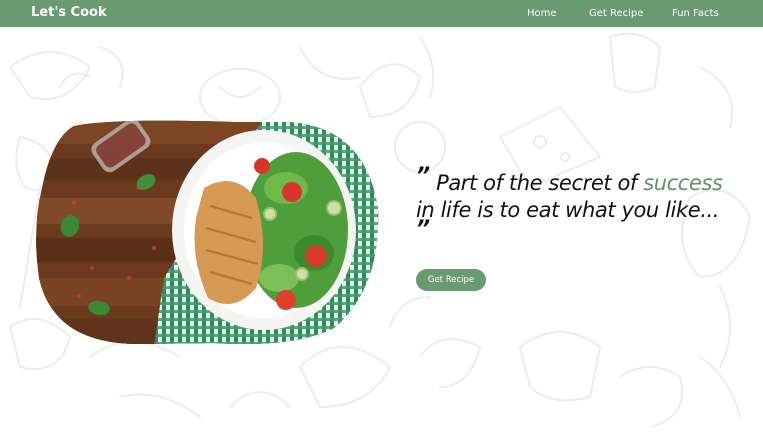  What do you see at coordinates (683, 183) in the screenshot?
I see `quote-accent-word: success` at bounding box center [683, 183].